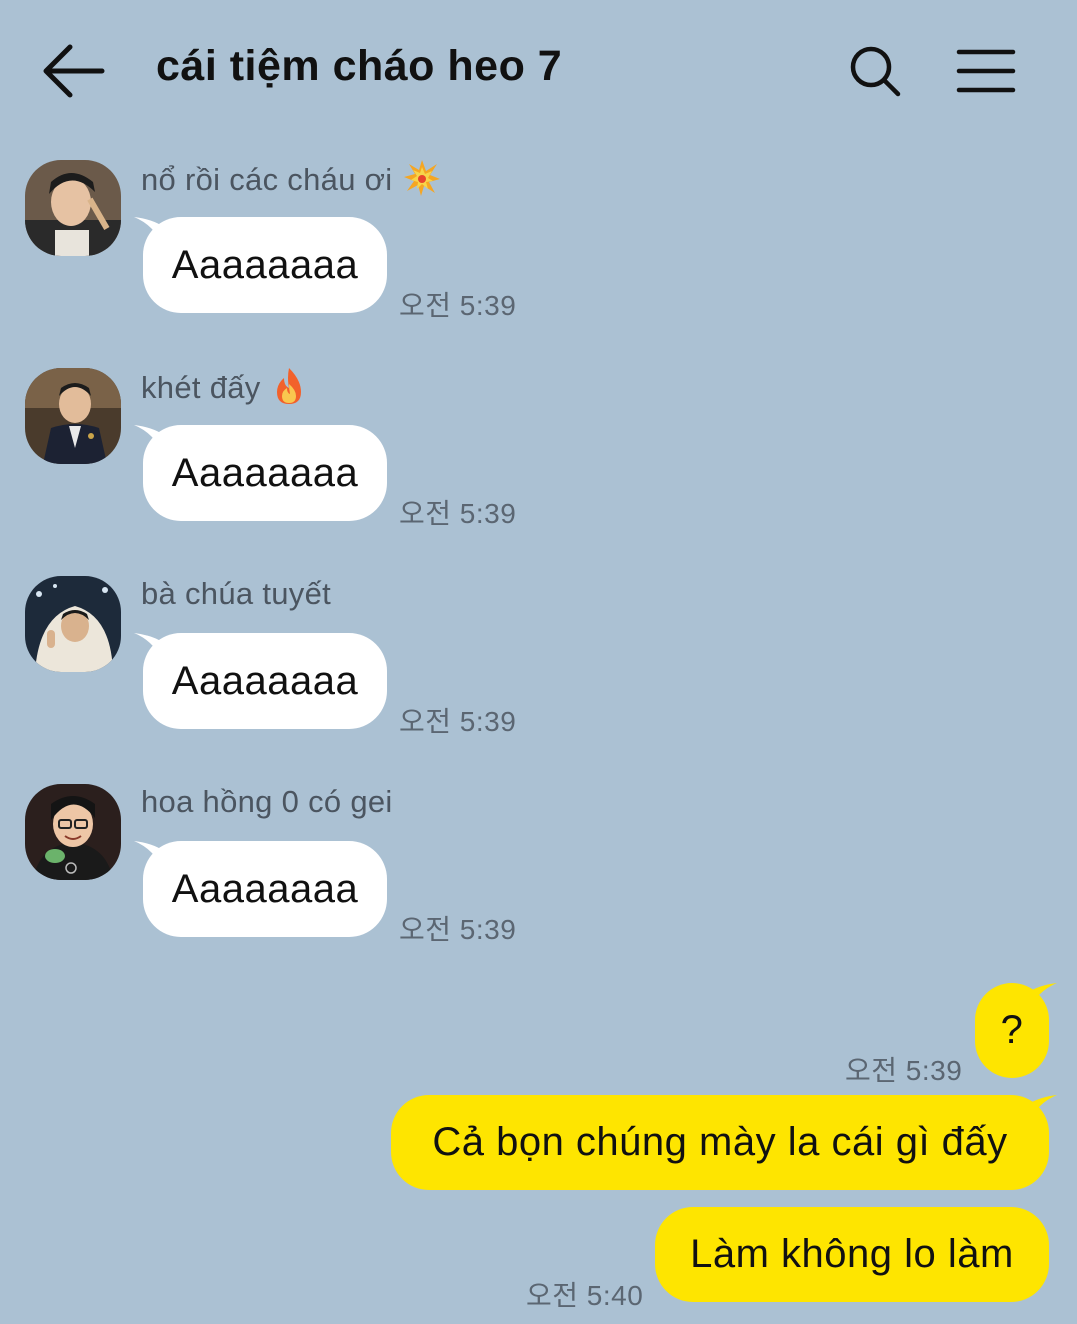  Describe the element at coordinates (236, 593) in the screenshot. I see `sender-name: bà chúa tuyết` at that location.